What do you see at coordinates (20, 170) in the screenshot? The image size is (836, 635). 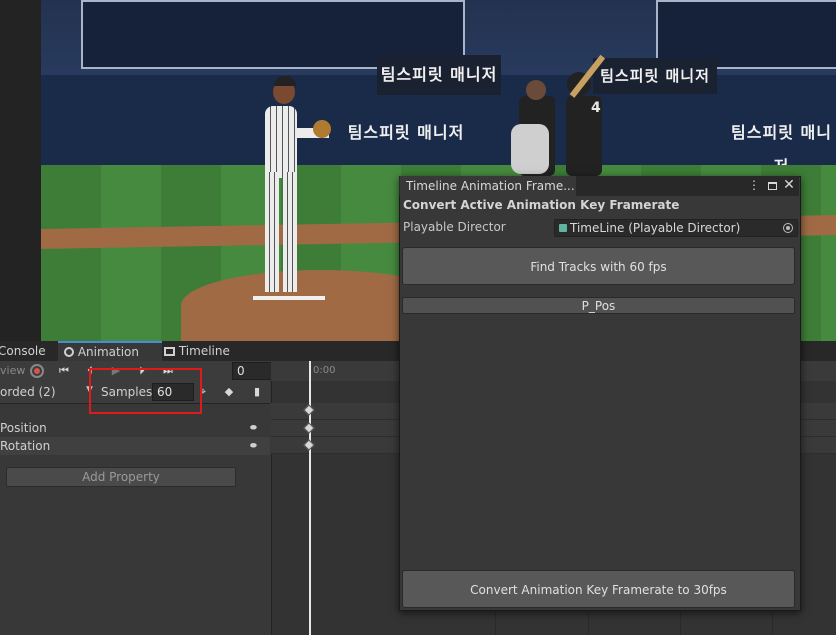 I see `scene-left-panel` at bounding box center [20, 170].